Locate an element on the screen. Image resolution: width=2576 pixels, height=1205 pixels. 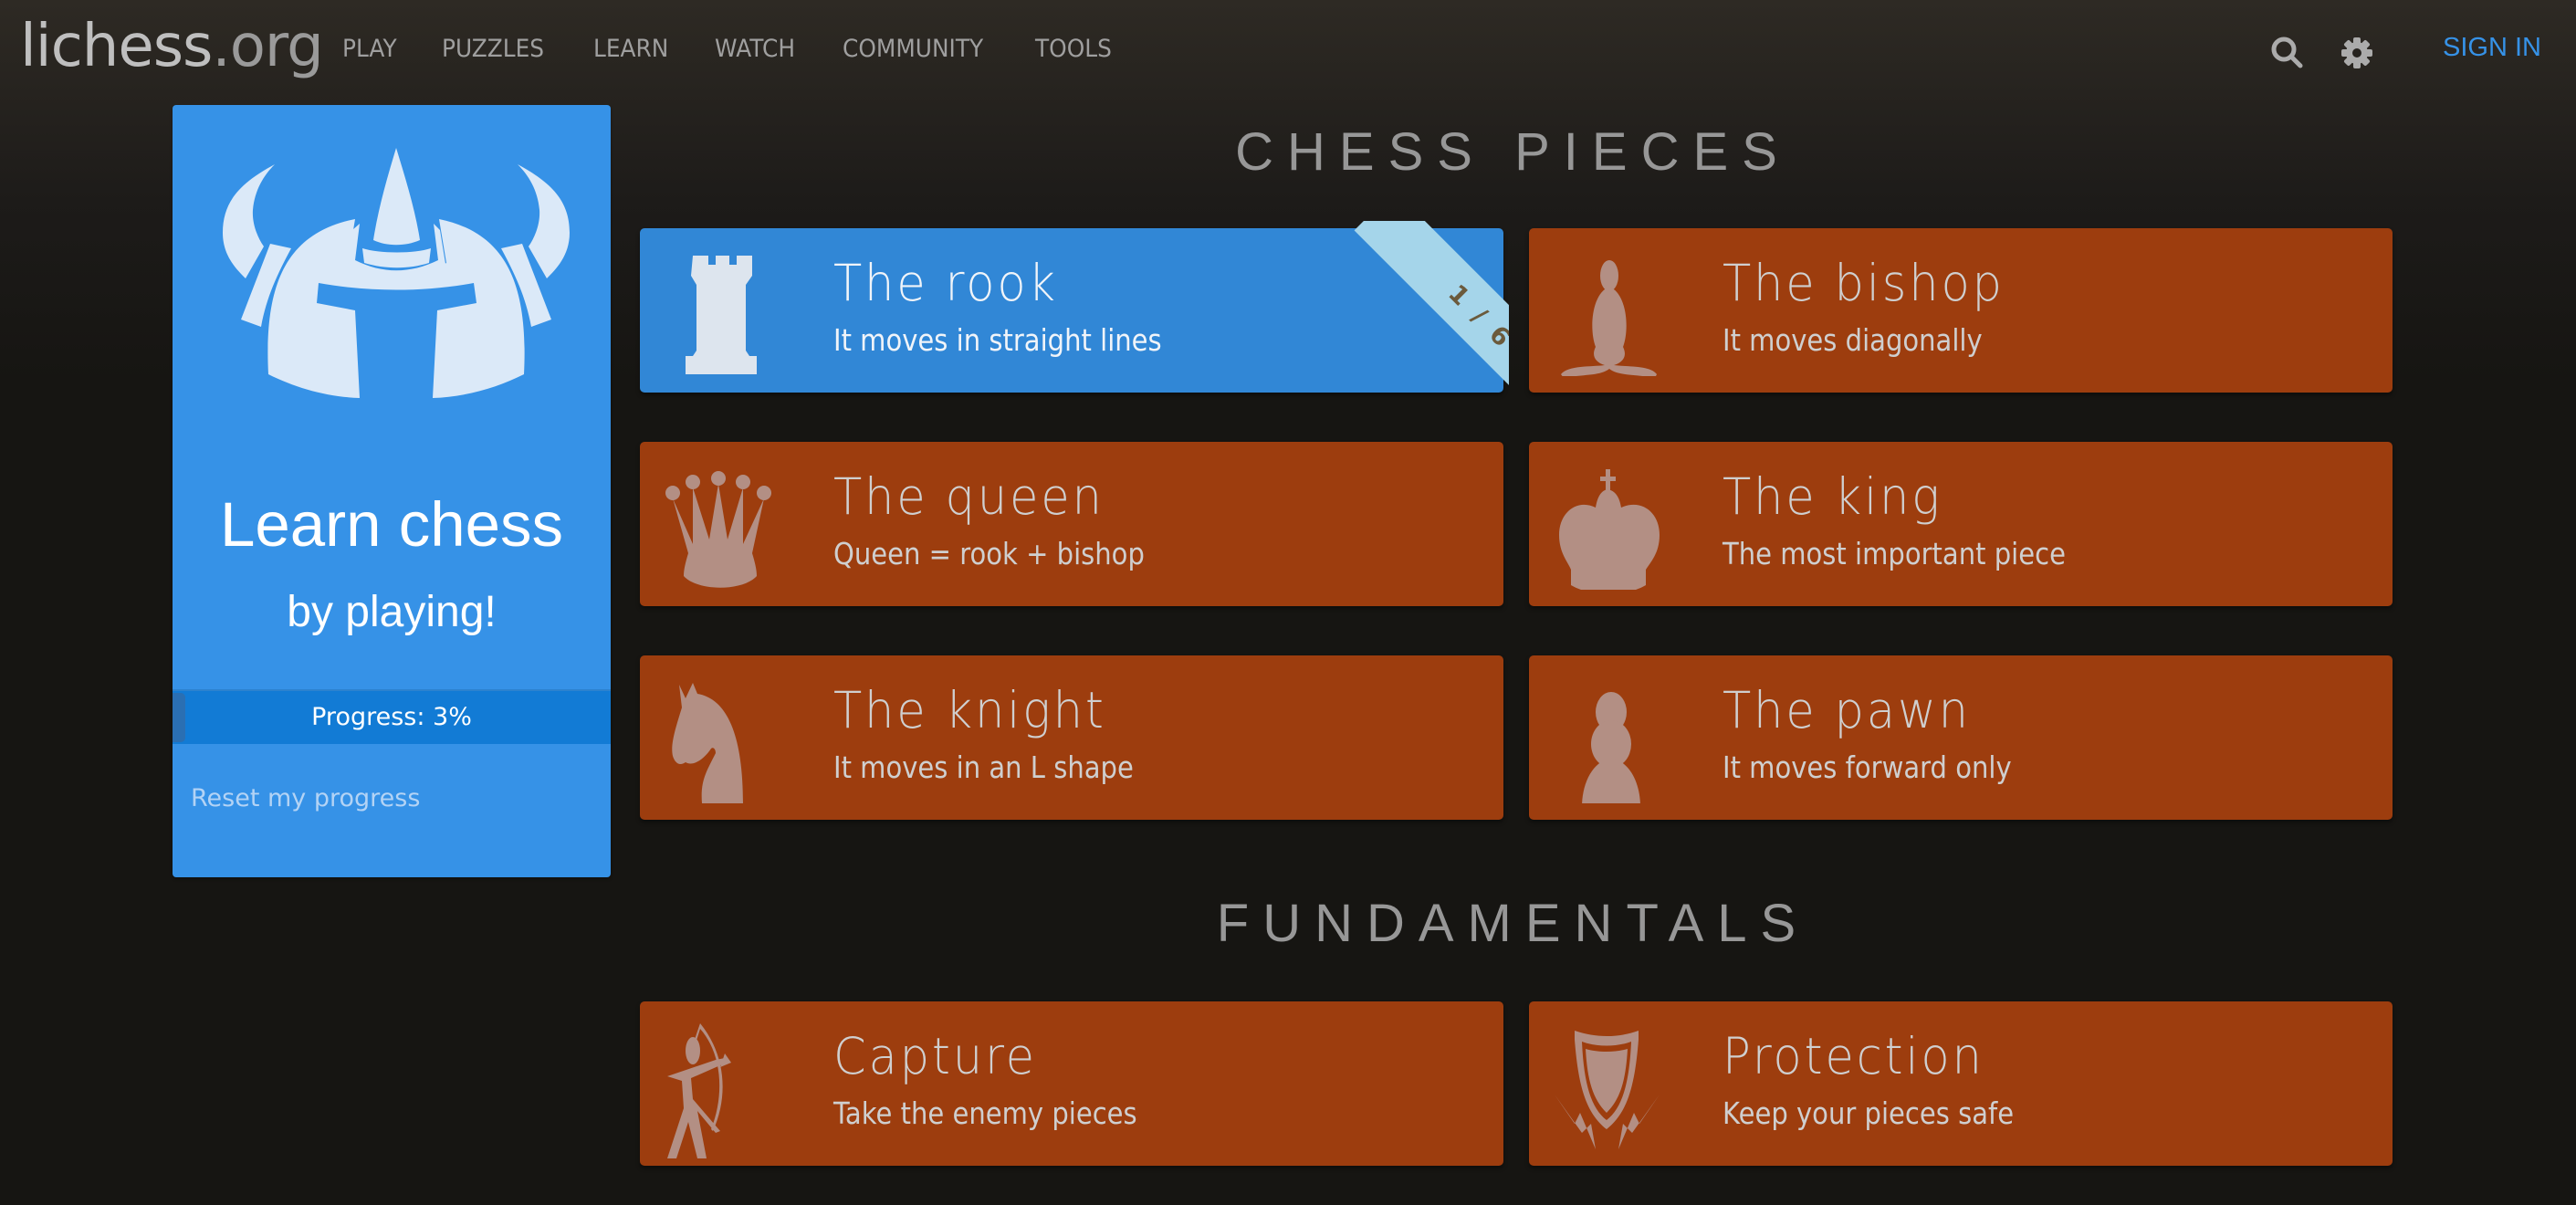
stage-card-capture: Capture Take the enemy pieces is located at coordinates (1071, 1084).